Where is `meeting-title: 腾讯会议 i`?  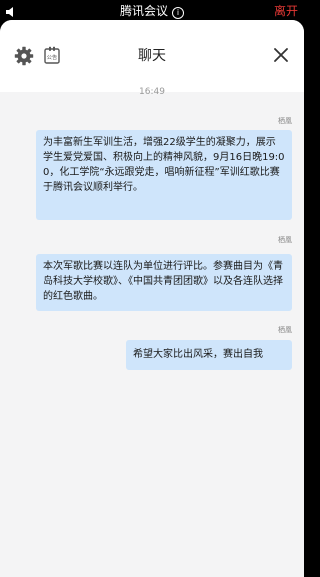
meeting-title: 腾讯会议 i is located at coordinates (152, 11).